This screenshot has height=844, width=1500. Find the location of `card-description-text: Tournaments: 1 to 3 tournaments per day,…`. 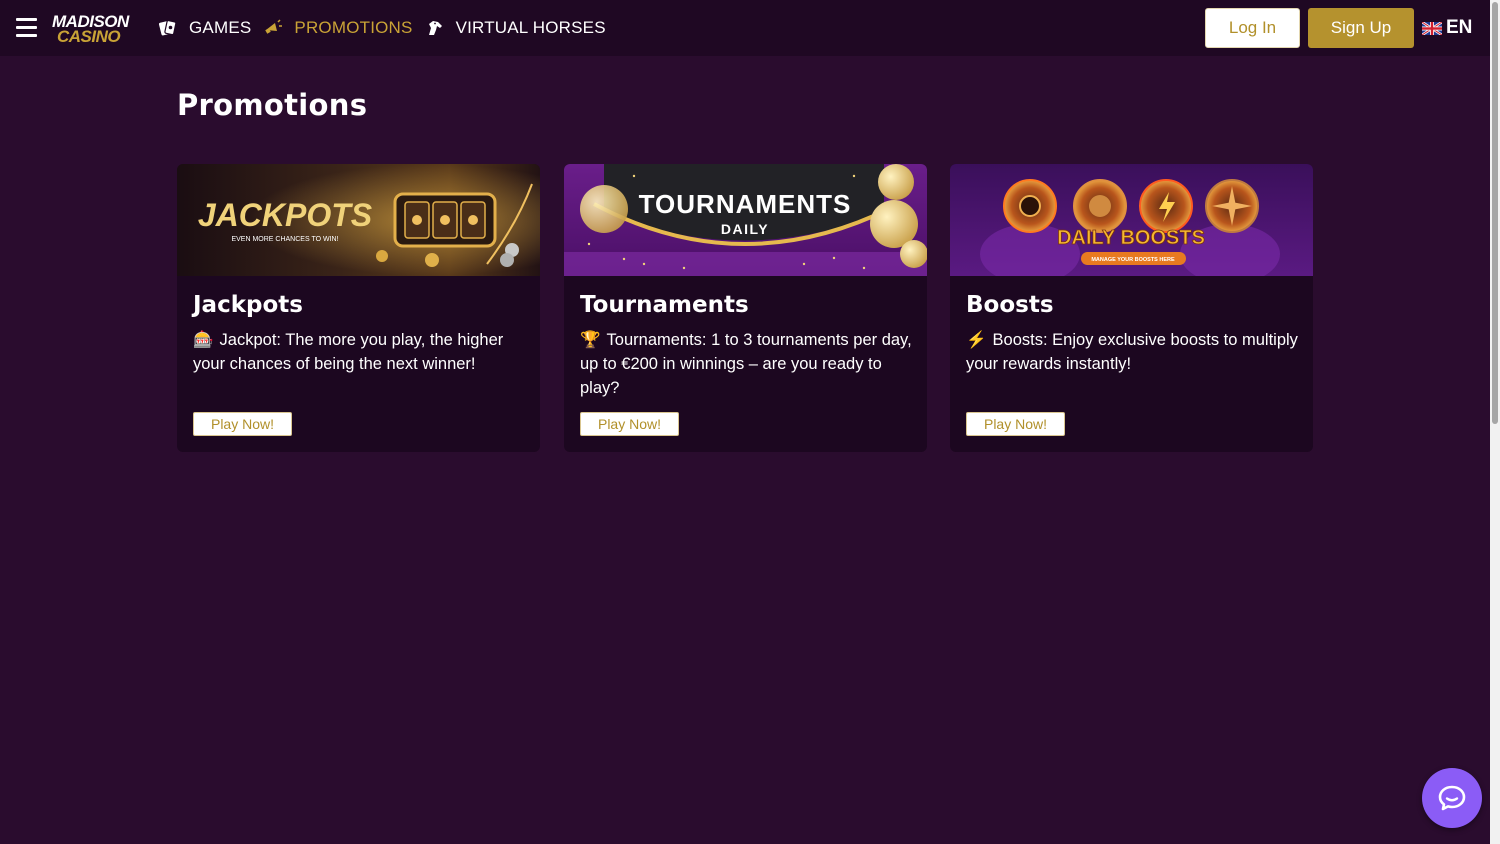

card-description-text: Tournaments: 1 to 3 tournaments per day,… is located at coordinates (746, 364).